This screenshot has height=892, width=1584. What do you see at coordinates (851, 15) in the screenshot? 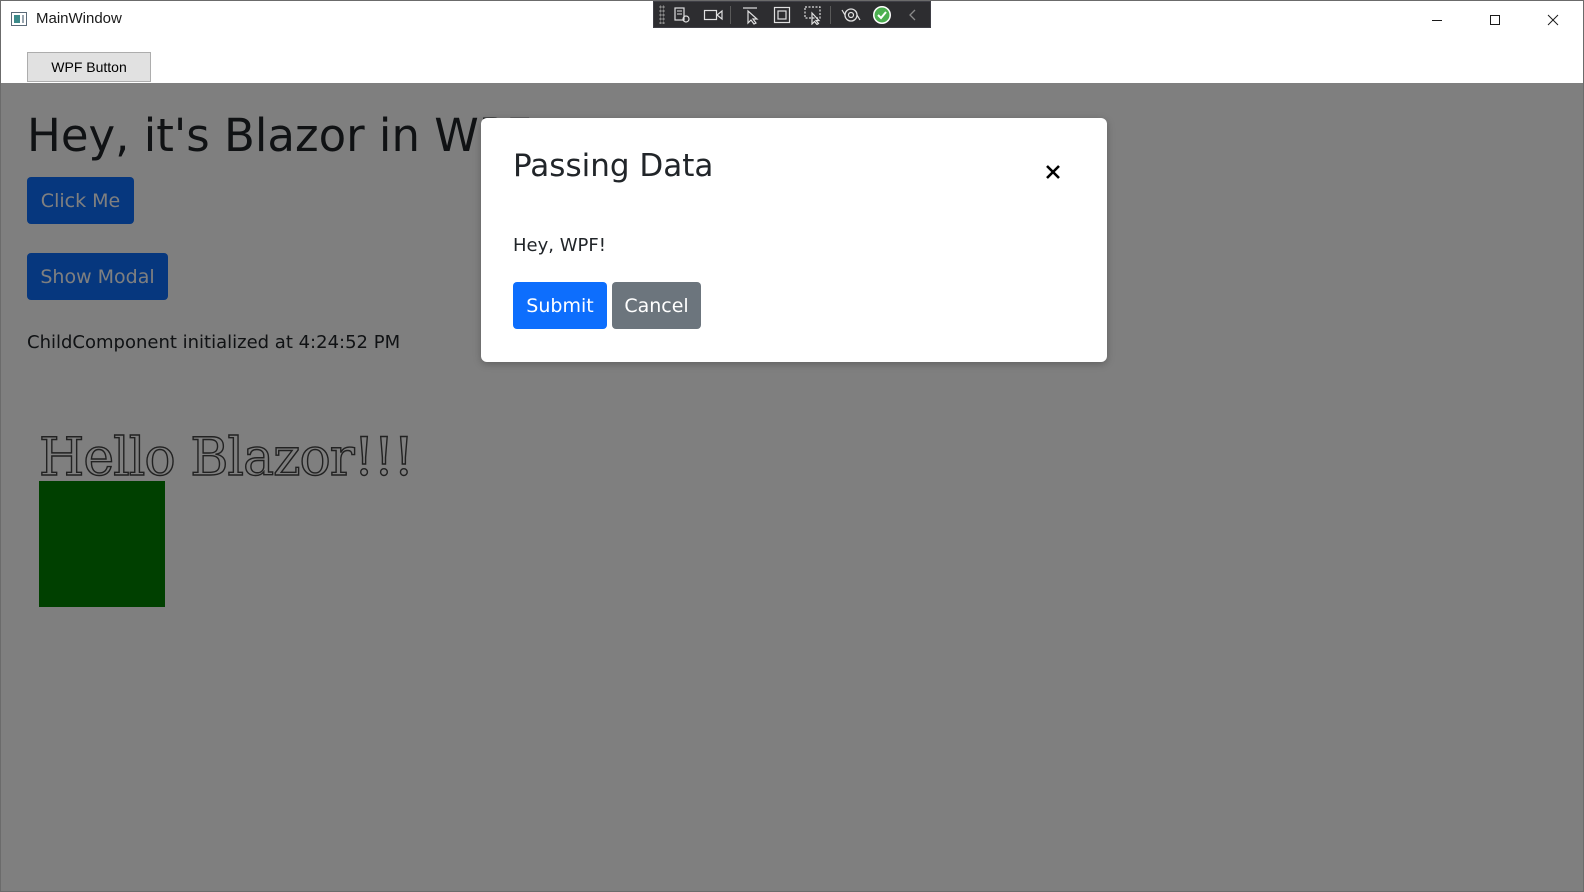
I see `hot-reload-icon` at bounding box center [851, 15].